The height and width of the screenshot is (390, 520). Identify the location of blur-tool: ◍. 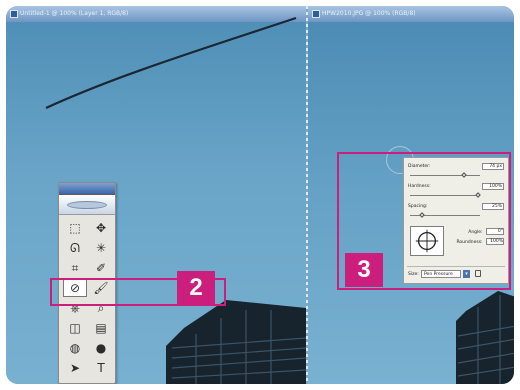
(75, 347).